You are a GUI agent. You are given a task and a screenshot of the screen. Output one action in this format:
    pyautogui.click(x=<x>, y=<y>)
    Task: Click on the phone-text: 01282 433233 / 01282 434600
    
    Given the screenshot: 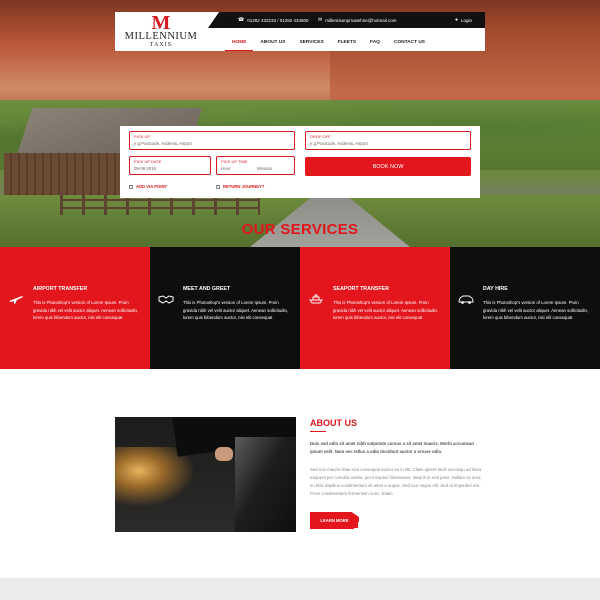 What is the action you would take?
    pyautogui.click(x=278, y=20)
    